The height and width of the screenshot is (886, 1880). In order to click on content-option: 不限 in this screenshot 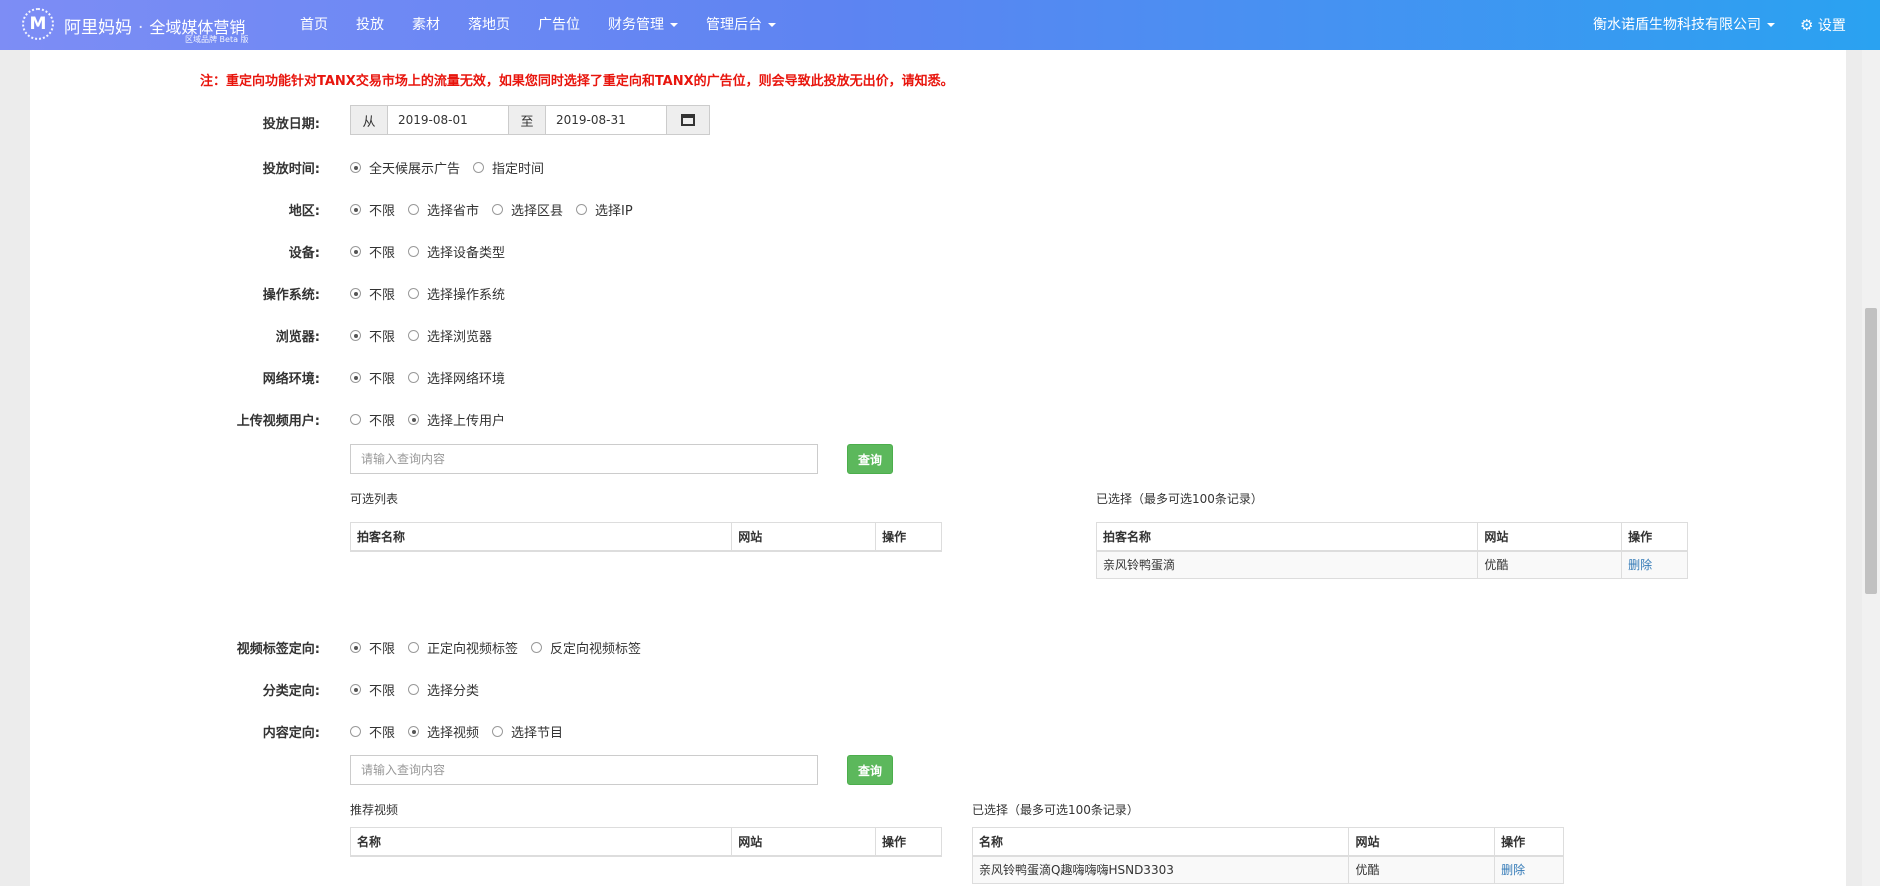, I will do `click(372, 731)`.